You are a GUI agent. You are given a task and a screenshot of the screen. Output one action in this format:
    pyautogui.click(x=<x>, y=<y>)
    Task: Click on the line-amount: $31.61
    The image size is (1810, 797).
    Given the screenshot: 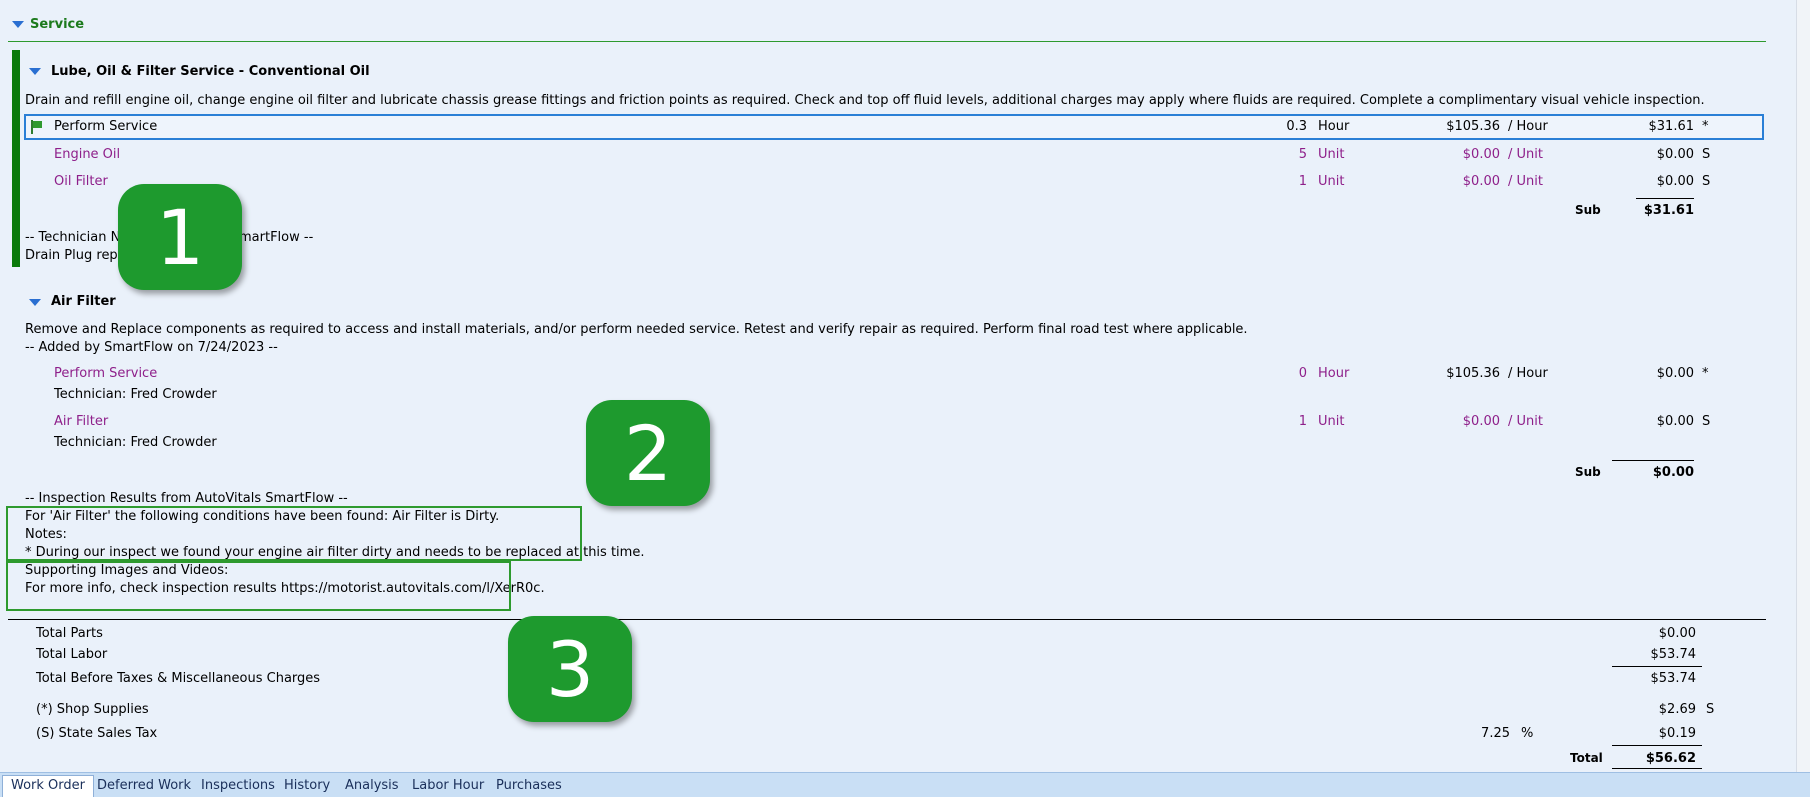 What is the action you would take?
    pyautogui.click(x=1671, y=126)
    